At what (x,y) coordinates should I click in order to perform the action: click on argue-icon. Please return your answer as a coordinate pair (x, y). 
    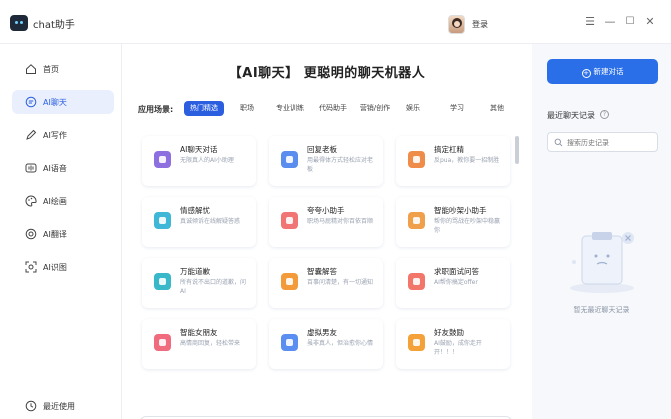
    Looking at the image, I should click on (416, 220).